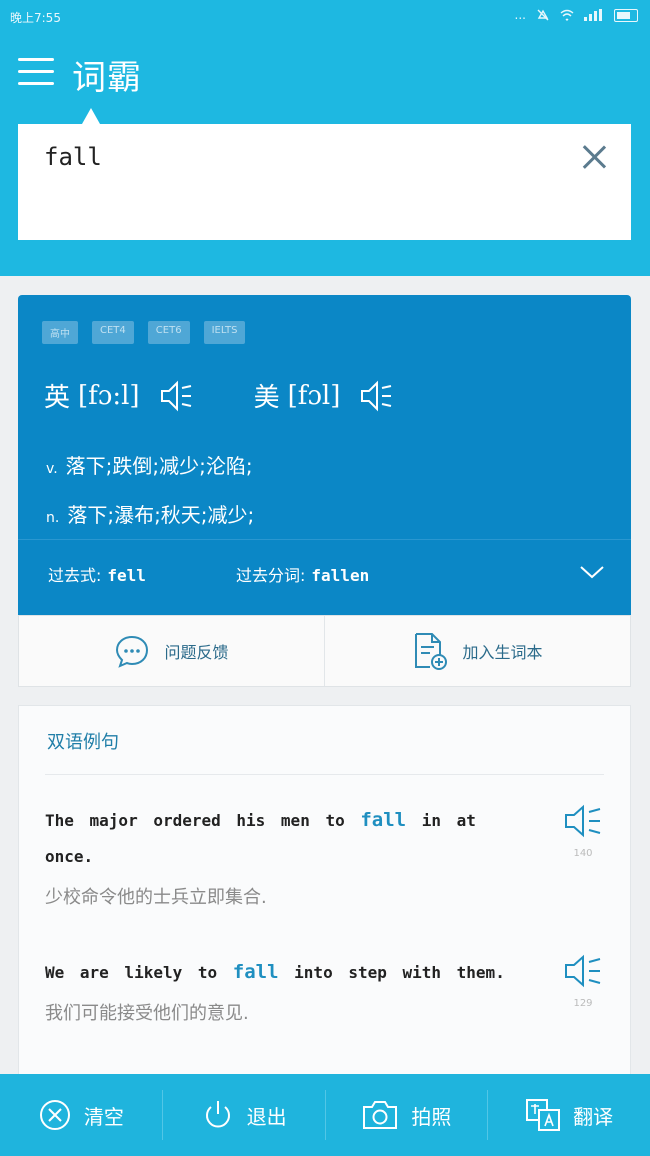 This screenshot has width=650, height=1156. What do you see at coordinates (217, 1114) in the screenshot?
I see `power-icon` at bounding box center [217, 1114].